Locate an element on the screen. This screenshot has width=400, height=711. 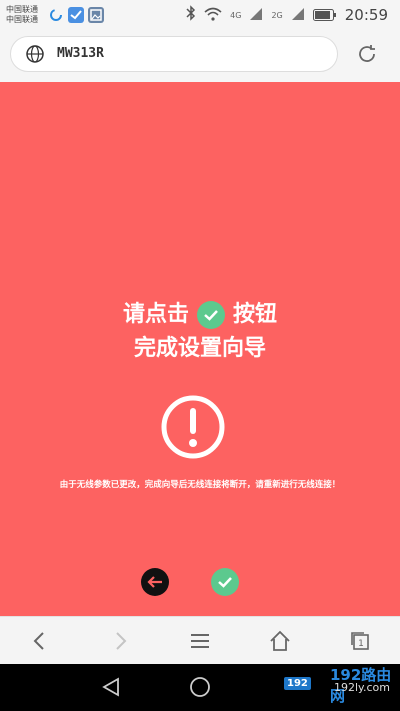
clock: 20:59 is located at coordinates (366, 15).